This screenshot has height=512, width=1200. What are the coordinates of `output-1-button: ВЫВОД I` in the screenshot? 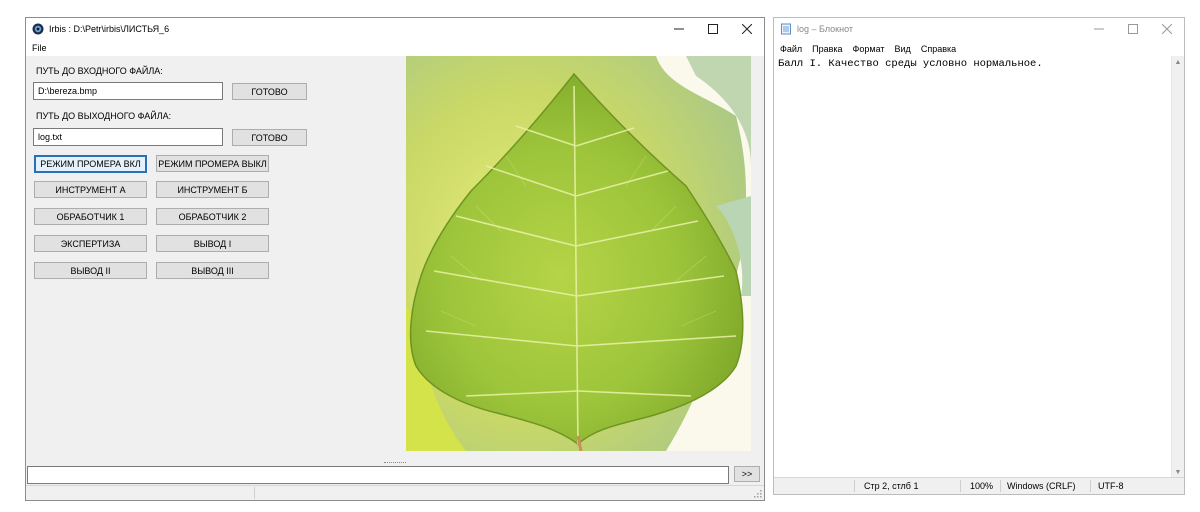 It's located at (212, 243).